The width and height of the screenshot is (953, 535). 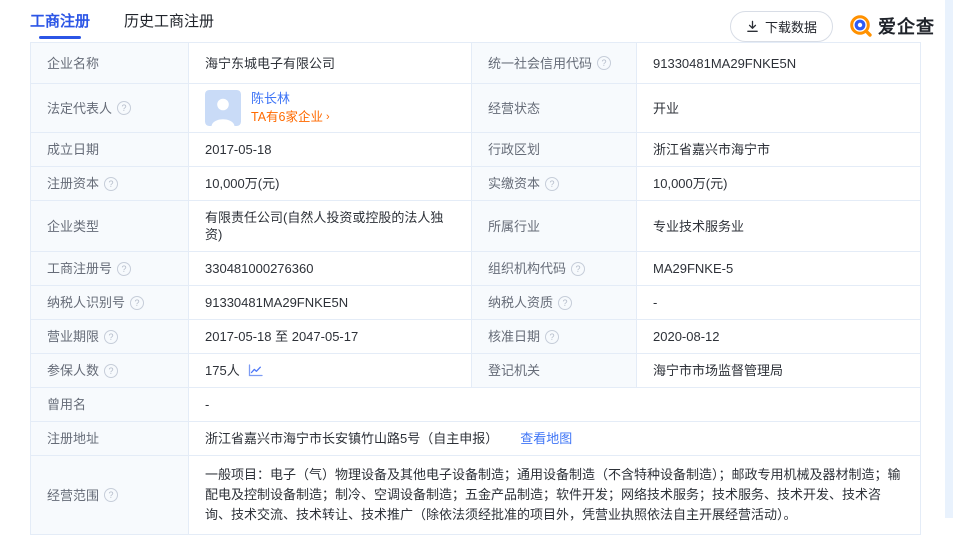 What do you see at coordinates (282, 336) in the screenshot?
I see `value-text: 2017-05-18 至 2047-05-17` at bounding box center [282, 336].